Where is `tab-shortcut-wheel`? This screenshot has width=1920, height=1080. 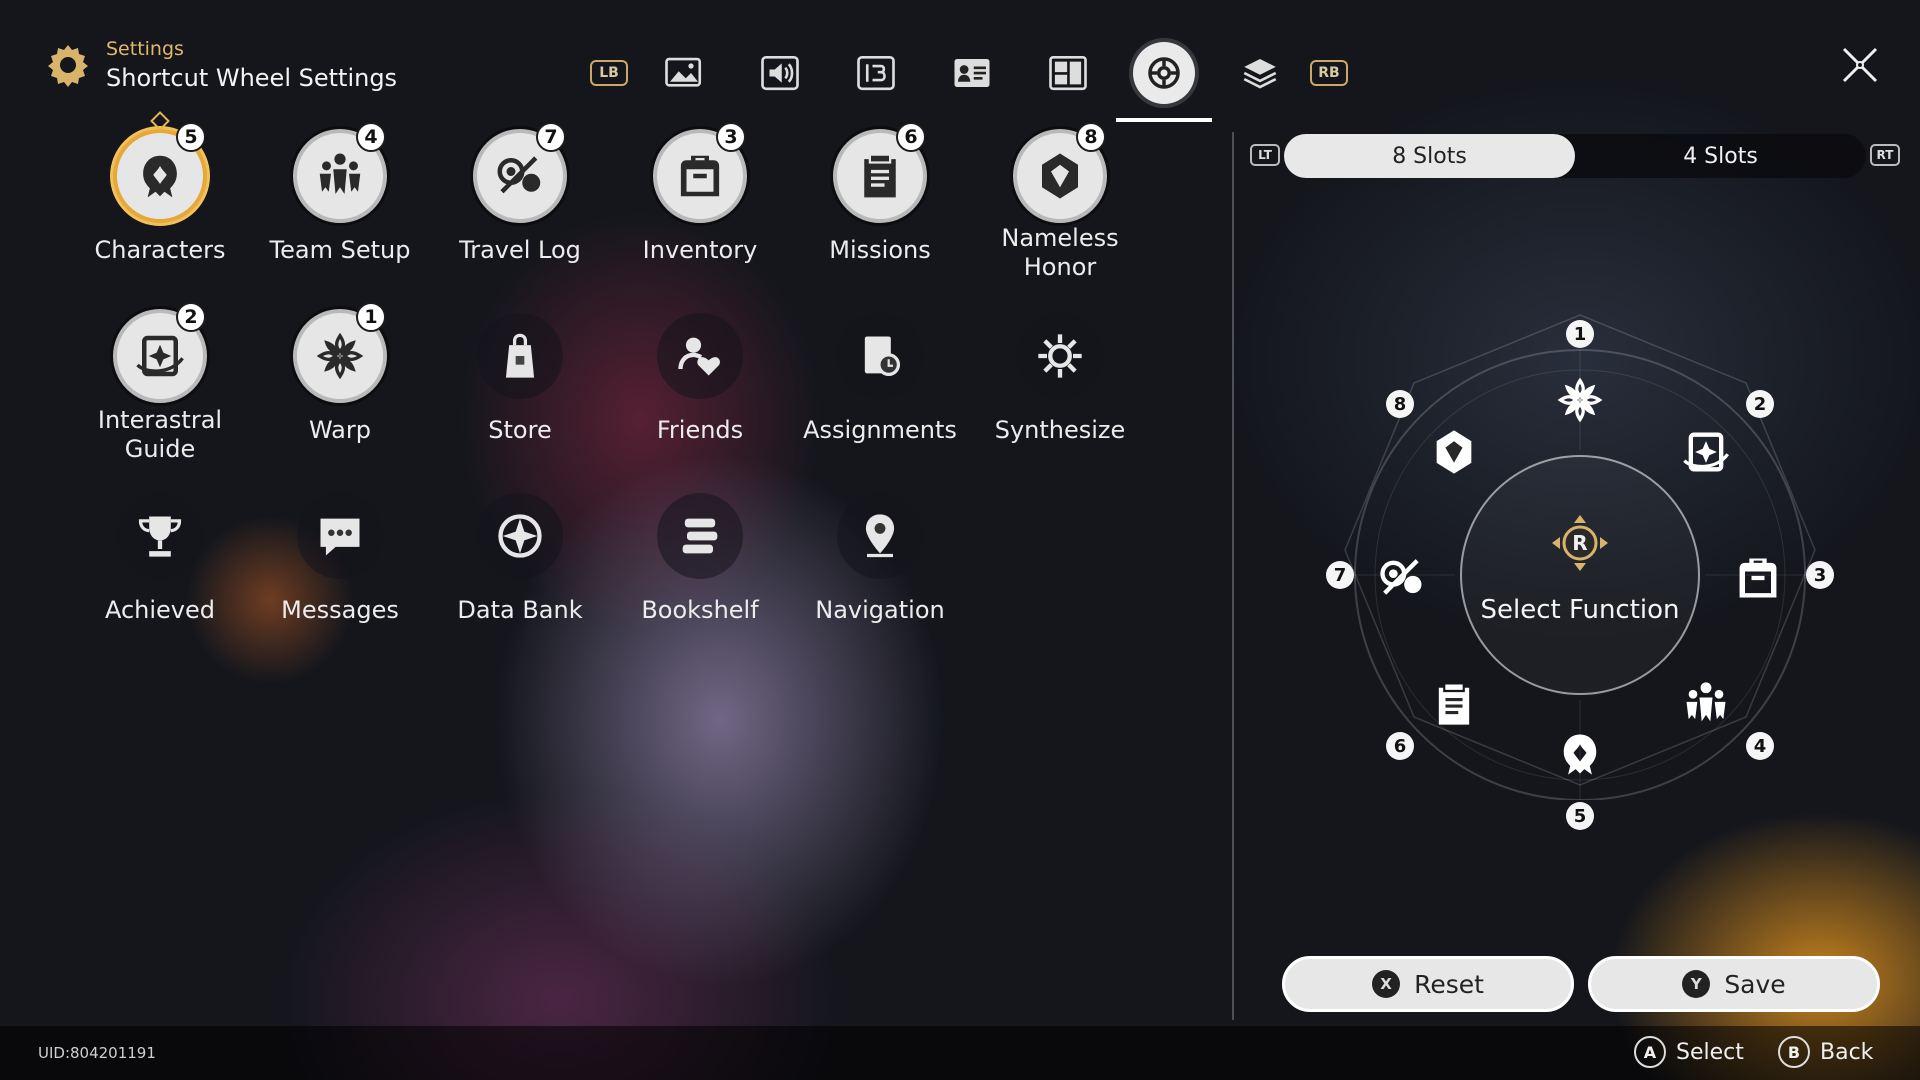 tab-shortcut-wheel is located at coordinates (1164, 80).